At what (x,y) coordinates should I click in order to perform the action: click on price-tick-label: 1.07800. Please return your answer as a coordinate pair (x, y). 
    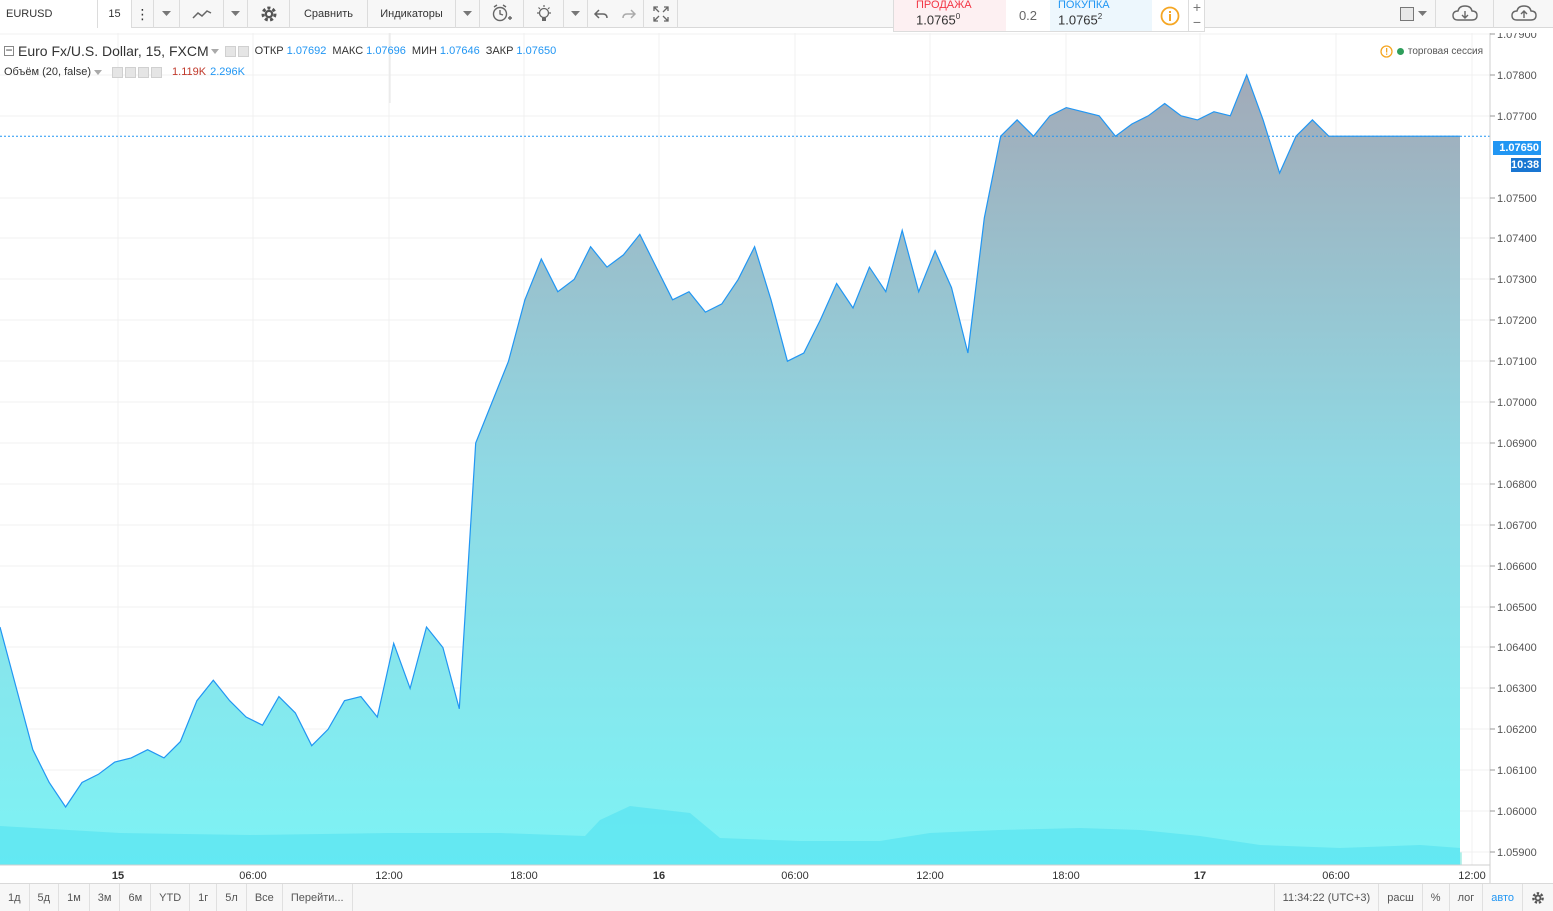
    Looking at the image, I should click on (1517, 76).